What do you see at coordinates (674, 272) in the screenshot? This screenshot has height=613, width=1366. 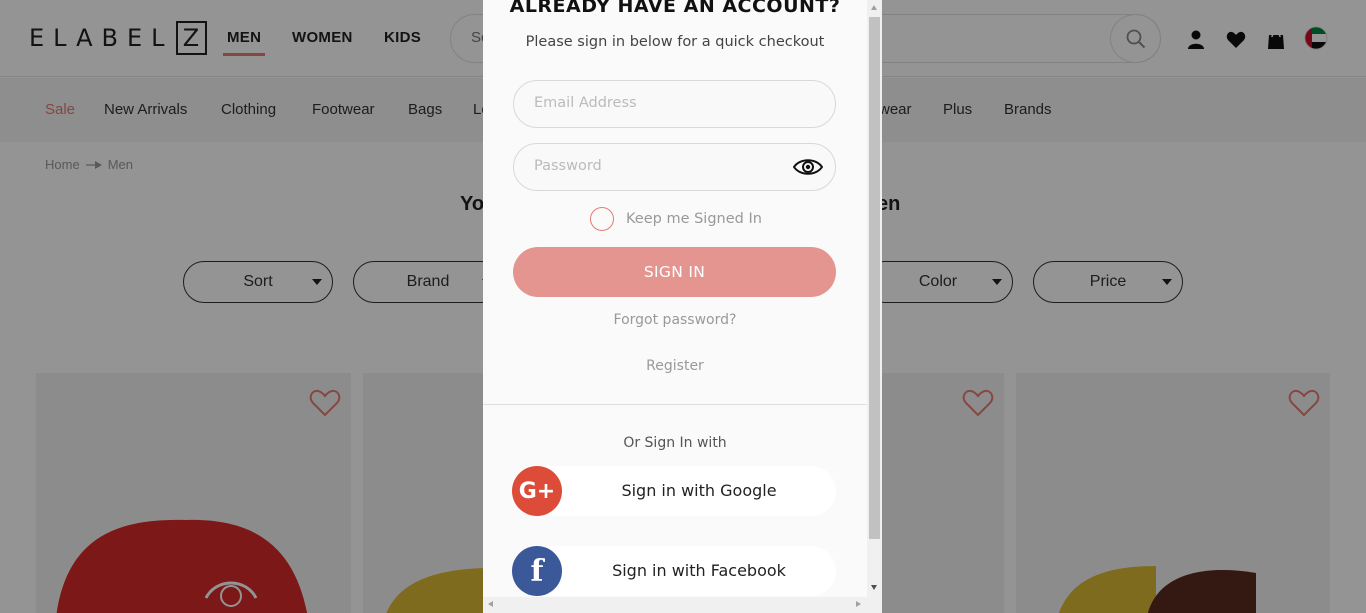 I see `sign-in-button: SIGN IN` at bounding box center [674, 272].